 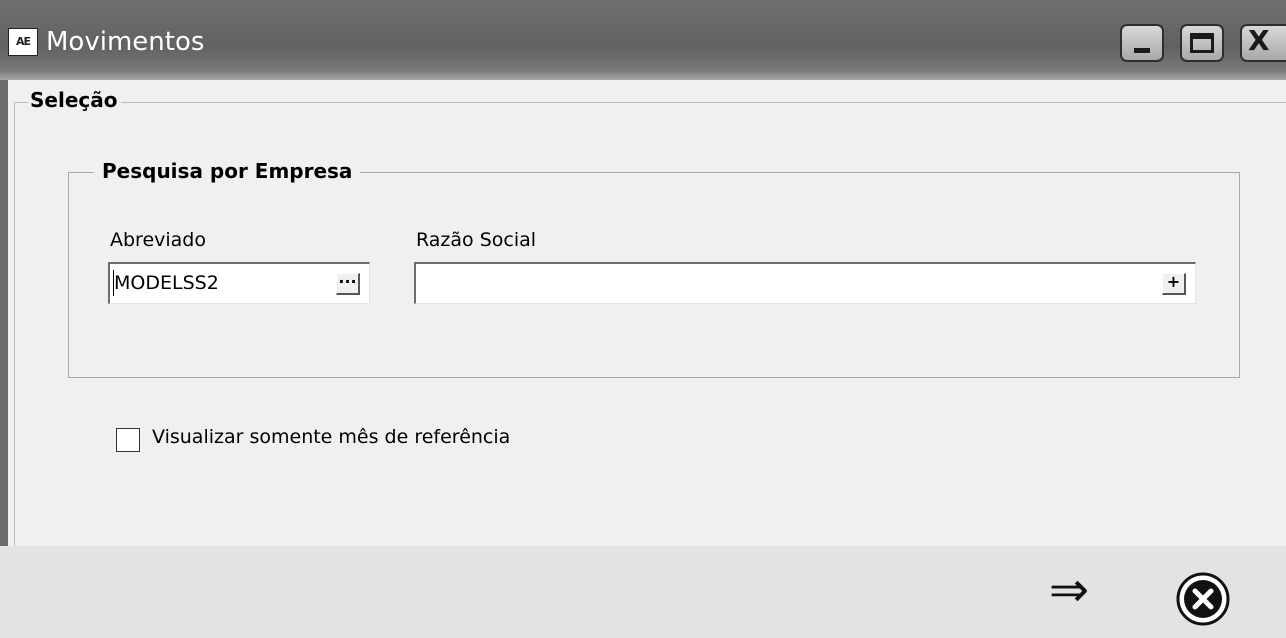 I want to click on app-icon: AE, so click(x=23, y=42).